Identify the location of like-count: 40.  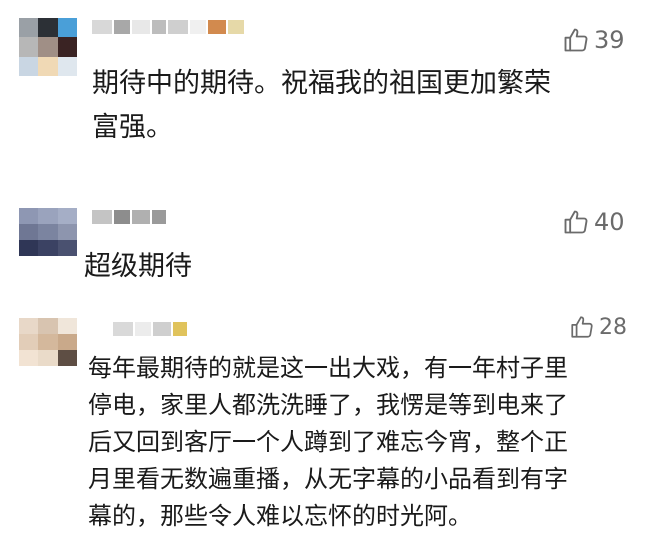
(609, 222).